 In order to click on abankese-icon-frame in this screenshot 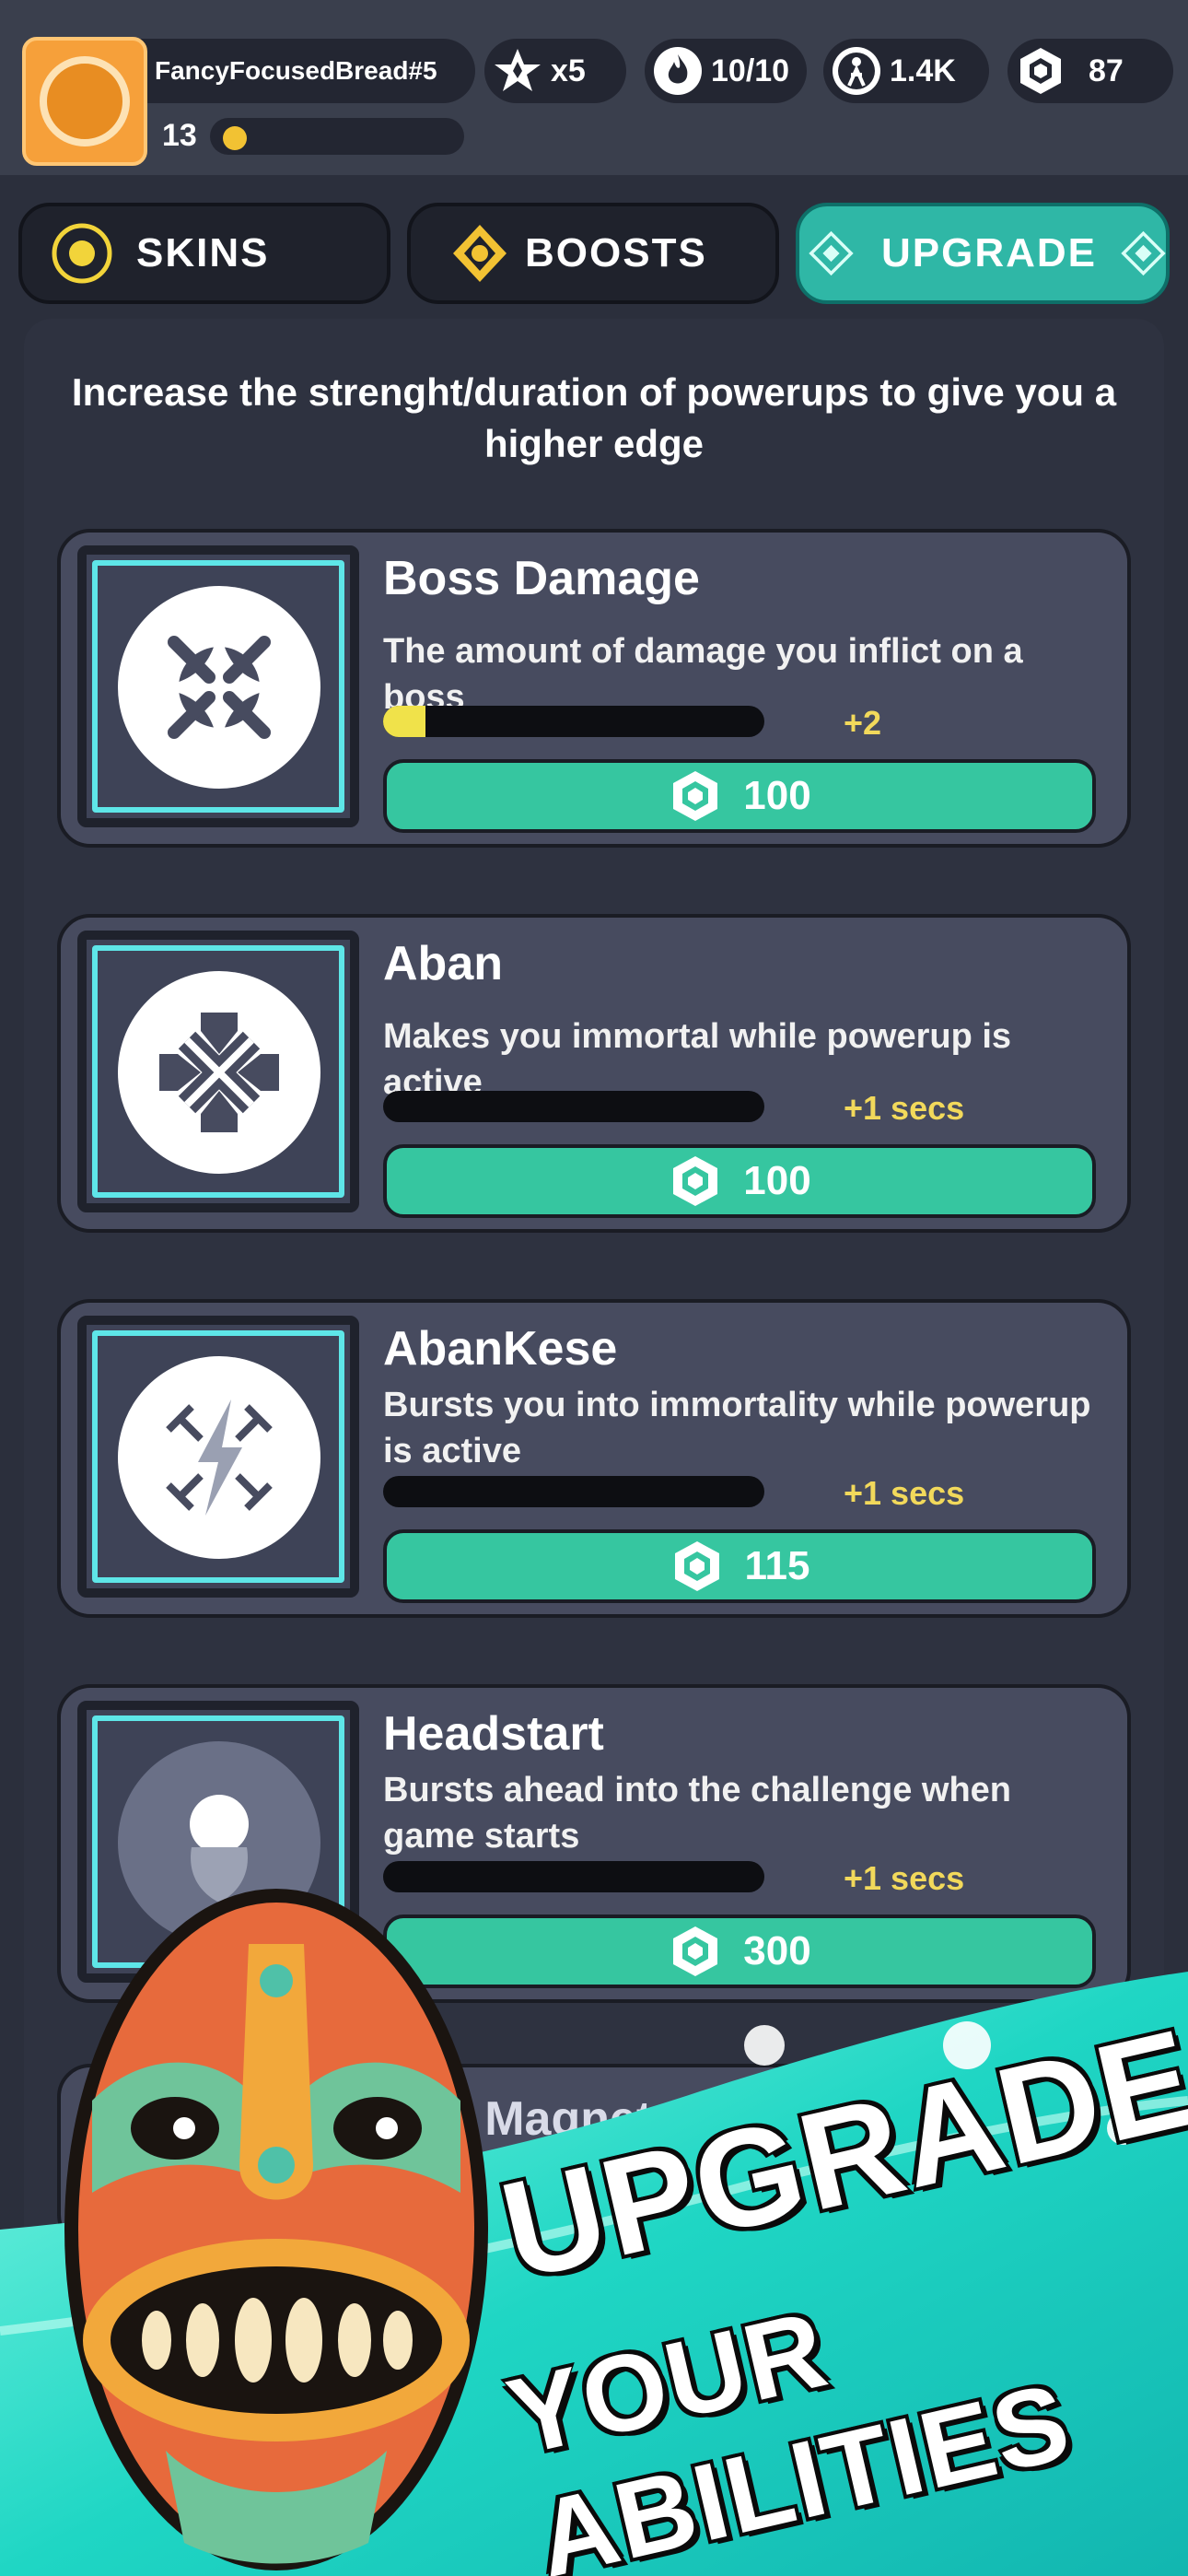, I will do `click(218, 1457)`.